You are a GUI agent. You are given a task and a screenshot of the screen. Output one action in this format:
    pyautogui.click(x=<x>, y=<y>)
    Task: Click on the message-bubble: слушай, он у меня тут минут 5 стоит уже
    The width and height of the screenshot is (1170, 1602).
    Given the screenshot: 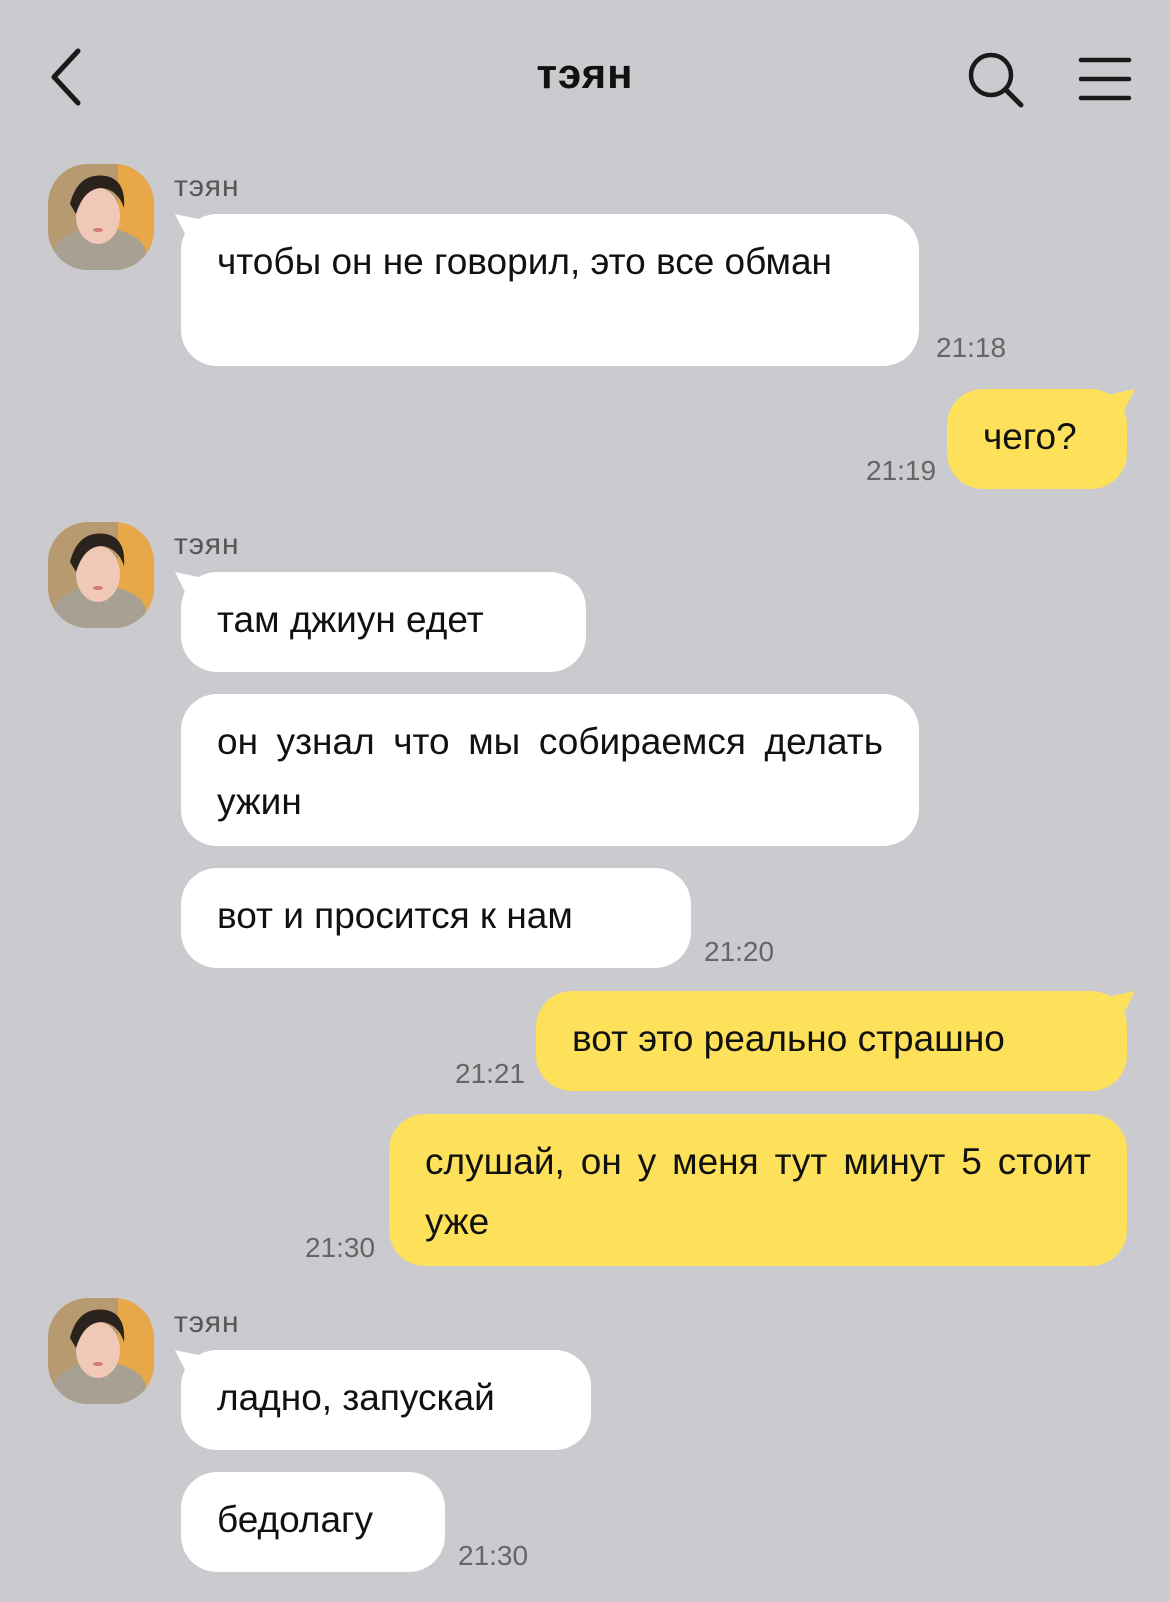 What is the action you would take?
    pyautogui.click(x=758, y=1190)
    